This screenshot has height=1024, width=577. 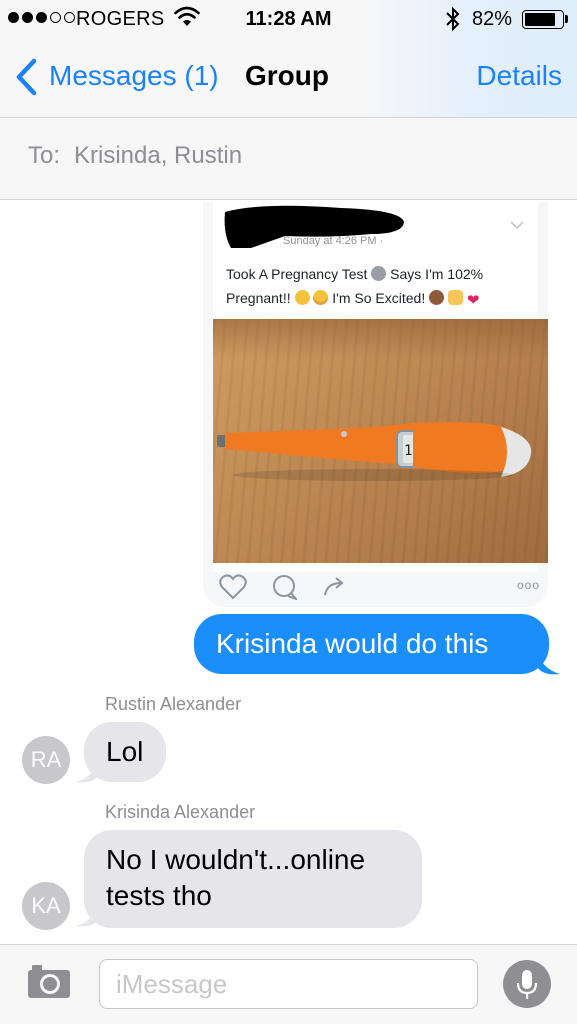 I want to click on message-text-line-1: No I wouldn't...online, so click(x=236, y=859).